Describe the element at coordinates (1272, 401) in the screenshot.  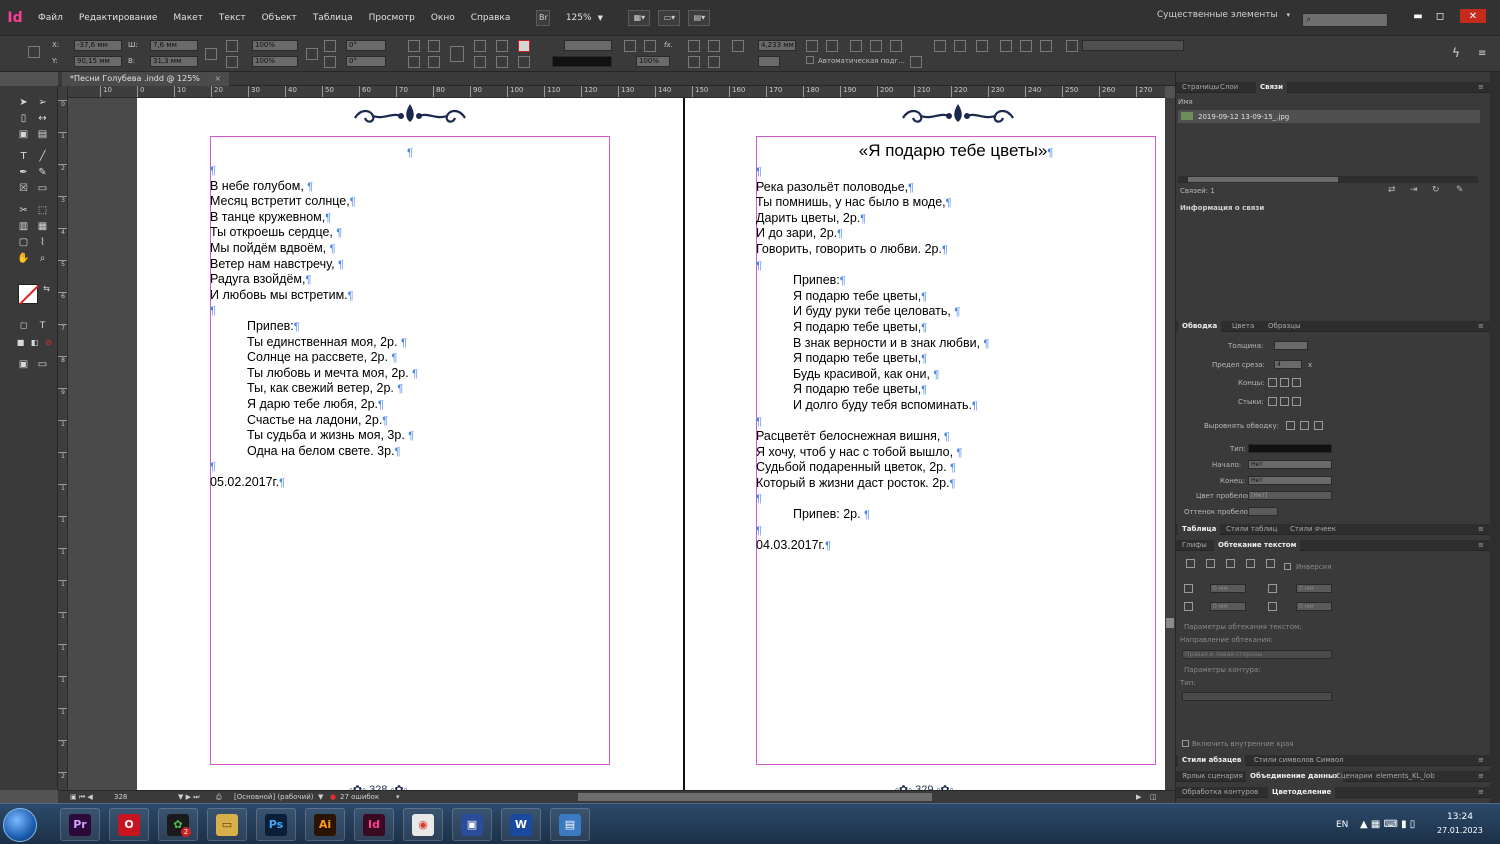
I see `join-miter-icon` at that location.